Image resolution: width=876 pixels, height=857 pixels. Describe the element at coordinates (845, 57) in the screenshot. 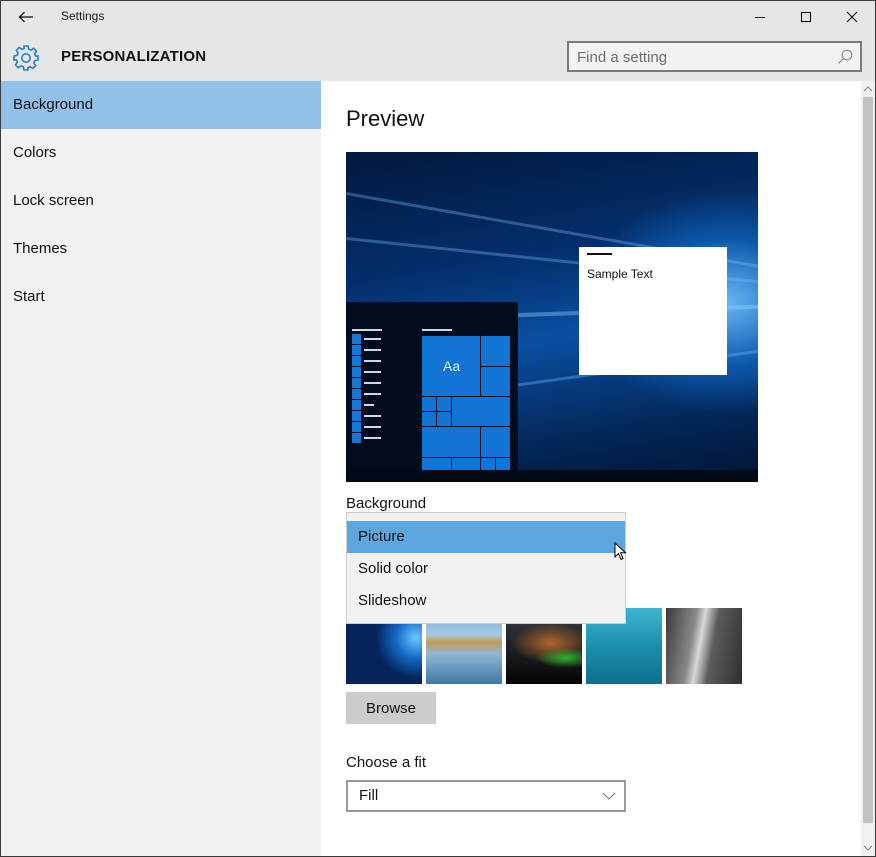

I see `search-icon` at that location.